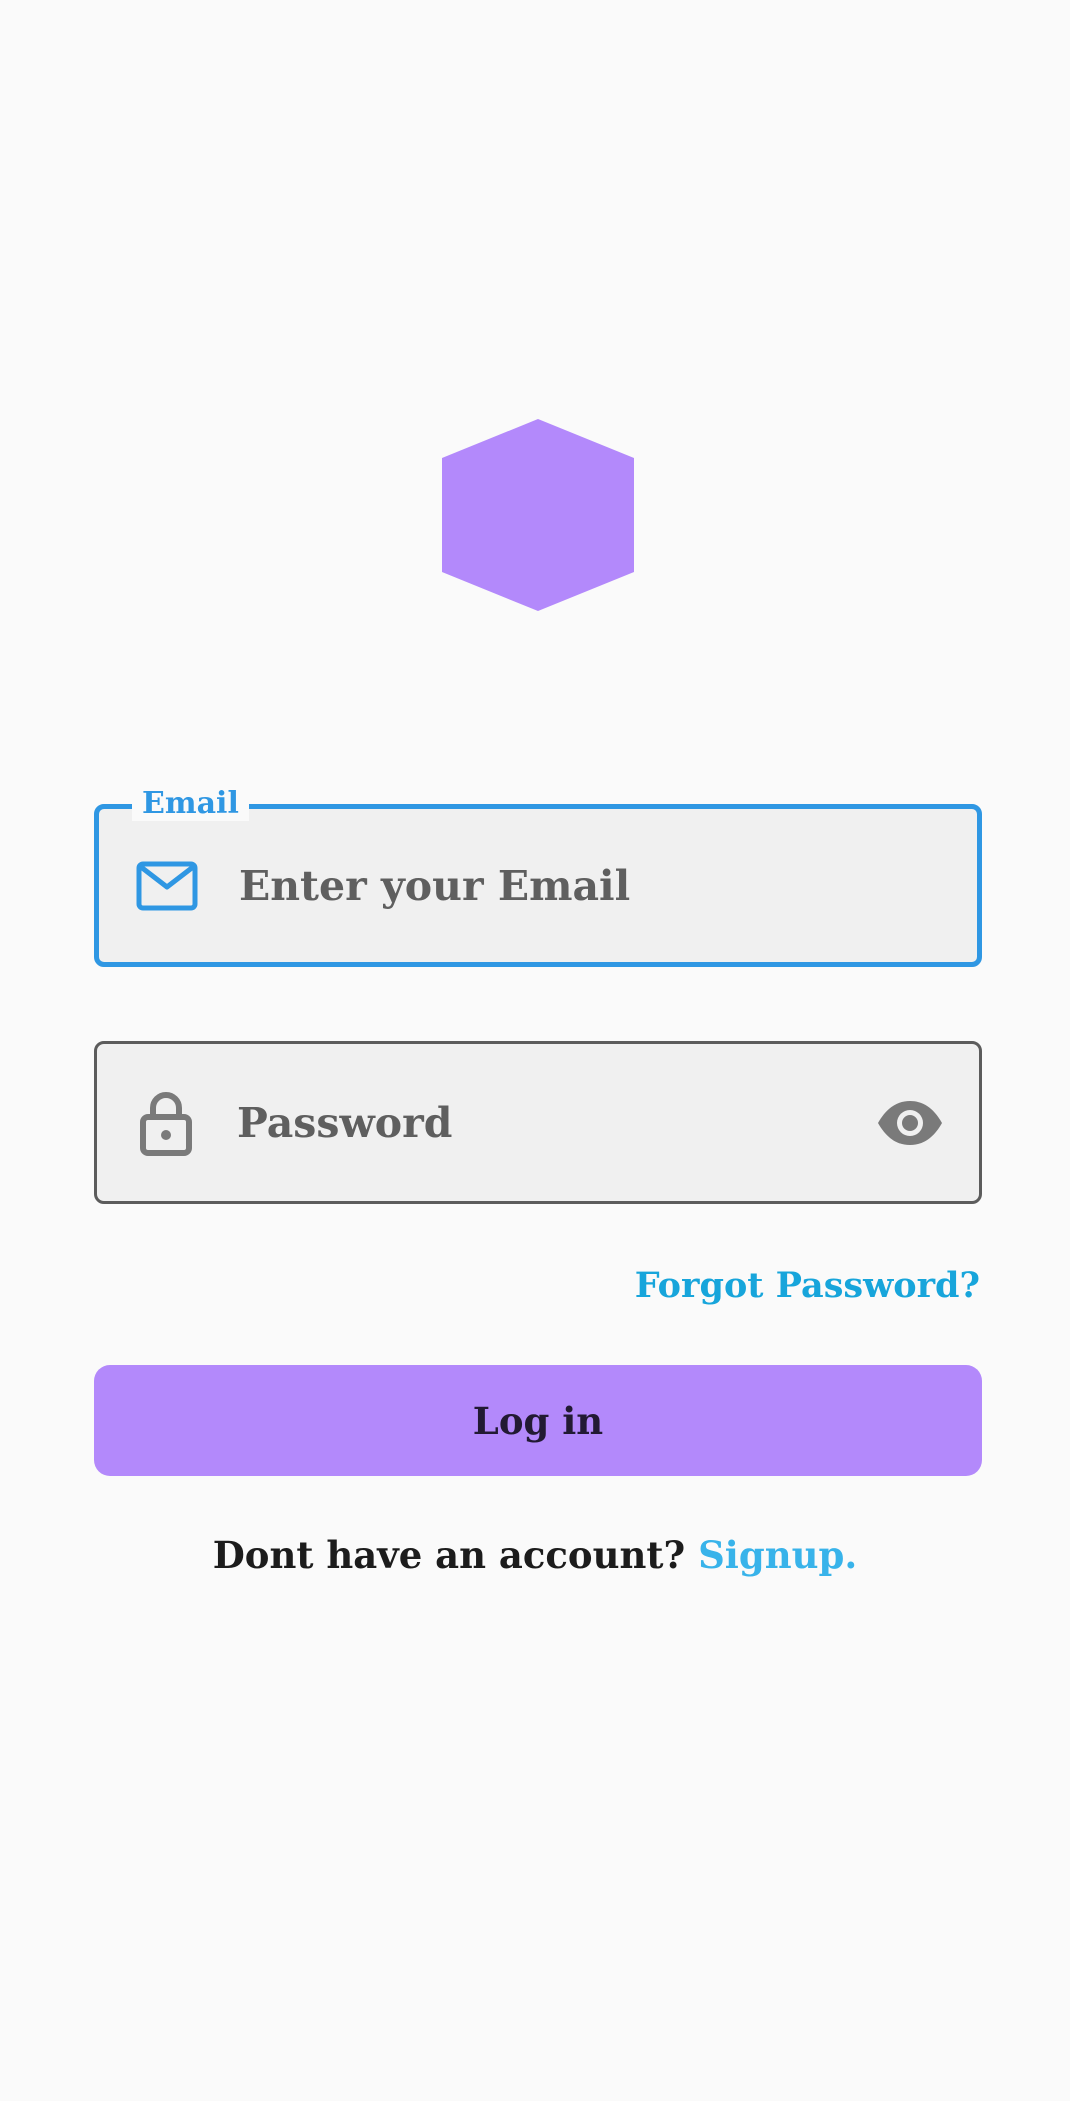 The width and height of the screenshot is (1070, 2101). What do you see at coordinates (538, 515) in the screenshot?
I see `logo-hexagon` at bounding box center [538, 515].